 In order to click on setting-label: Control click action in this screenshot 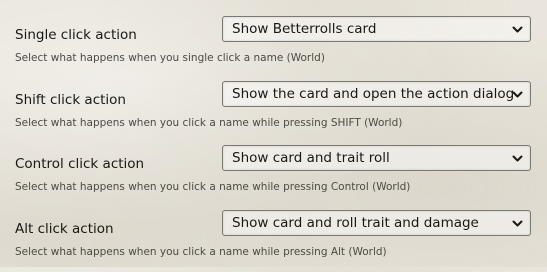, I will do `click(80, 164)`.